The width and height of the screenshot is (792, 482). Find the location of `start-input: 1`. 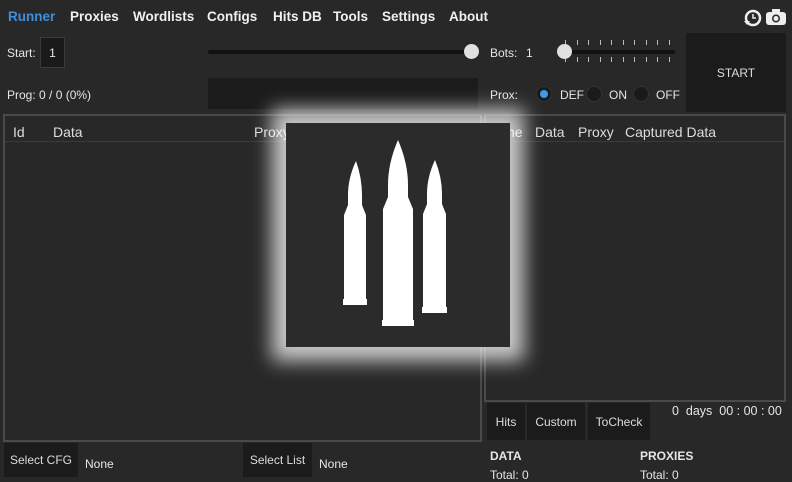

start-input: 1 is located at coordinates (52, 52).